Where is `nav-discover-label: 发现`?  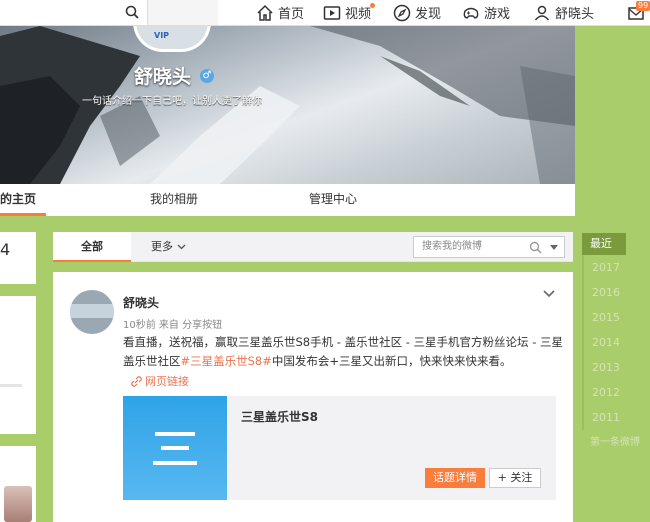 nav-discover-label: 发现 is located at coordinates (428, 14).